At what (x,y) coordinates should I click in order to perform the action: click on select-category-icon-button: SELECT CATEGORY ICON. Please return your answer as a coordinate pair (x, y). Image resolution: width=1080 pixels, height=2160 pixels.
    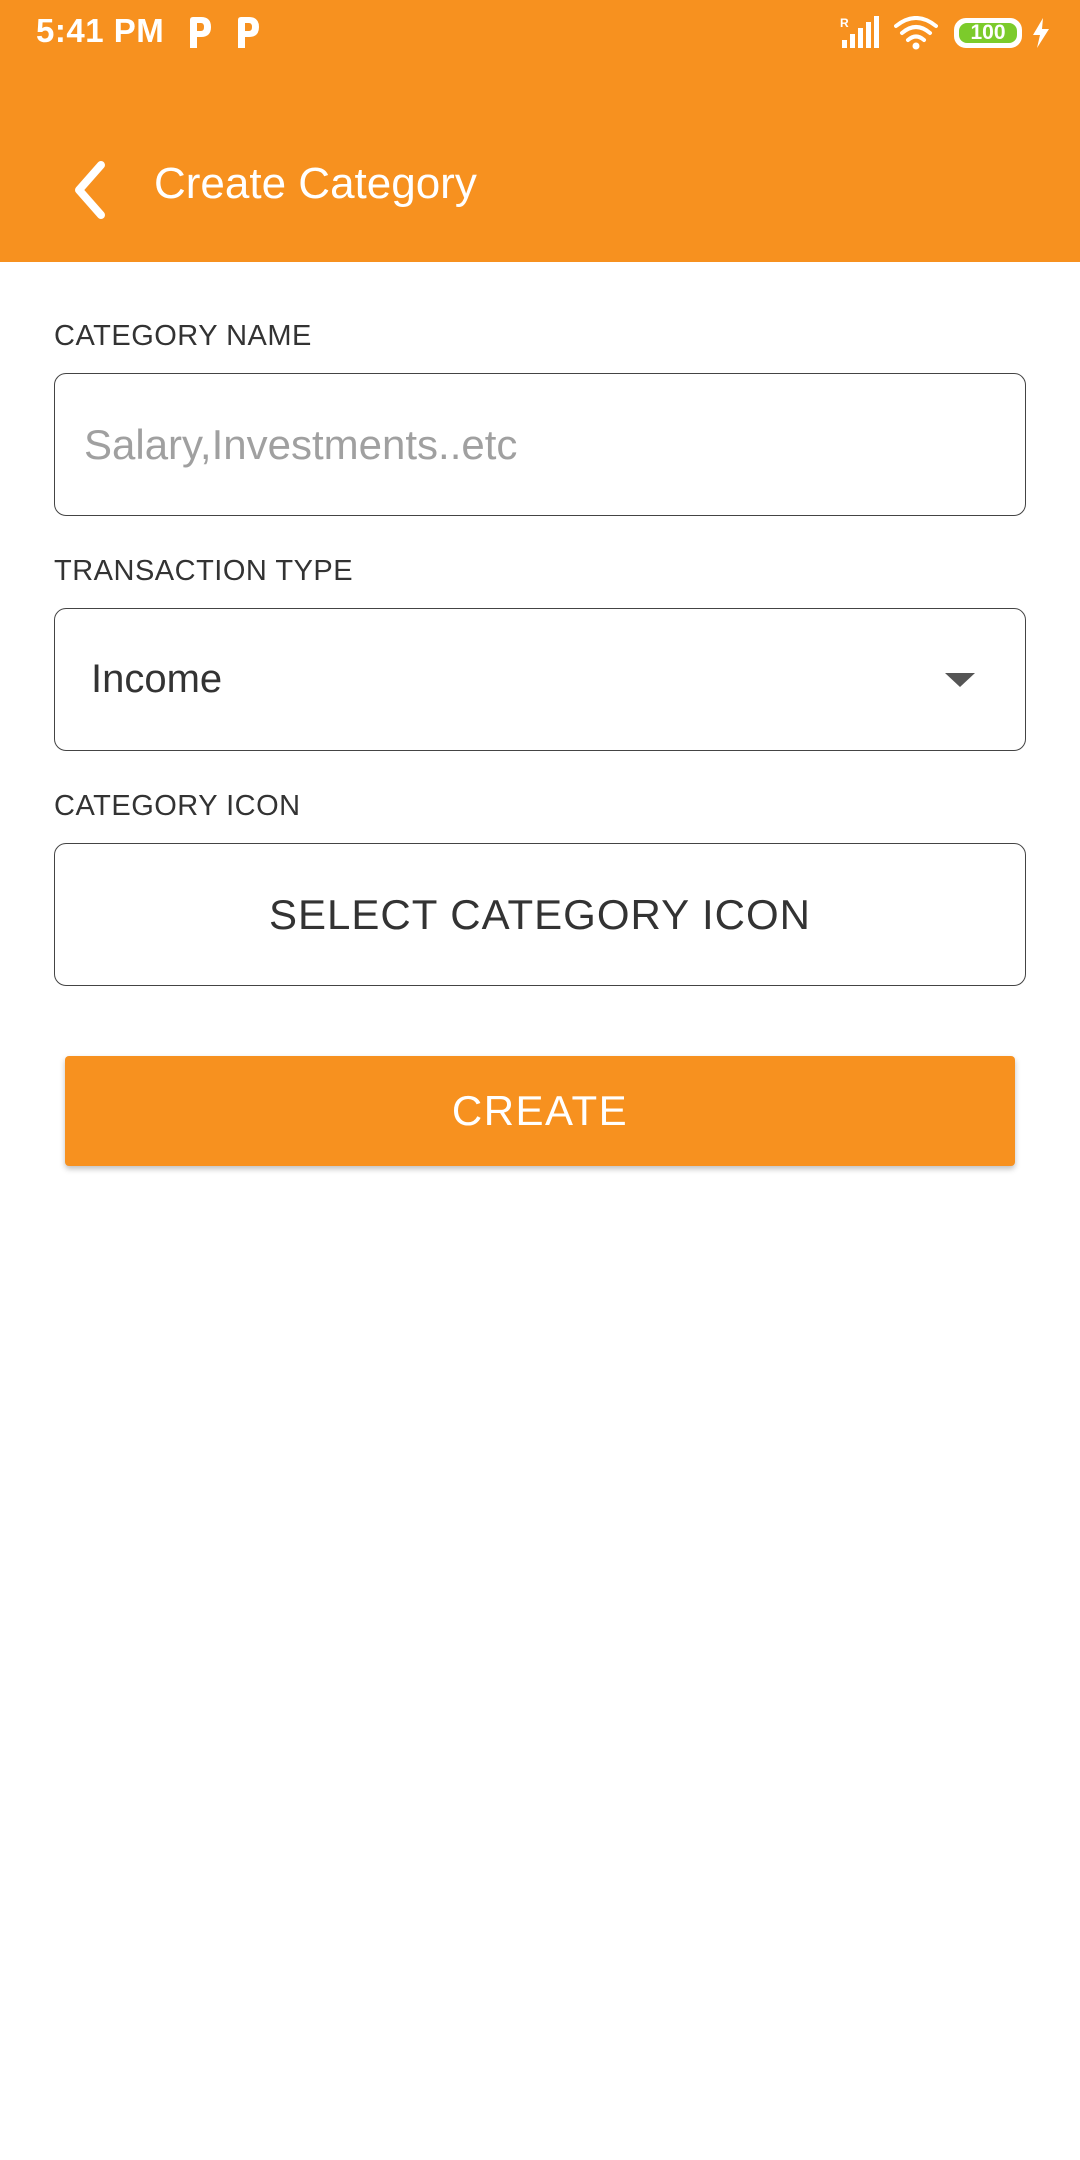
    Looking at the image, I should click on (540, 914).